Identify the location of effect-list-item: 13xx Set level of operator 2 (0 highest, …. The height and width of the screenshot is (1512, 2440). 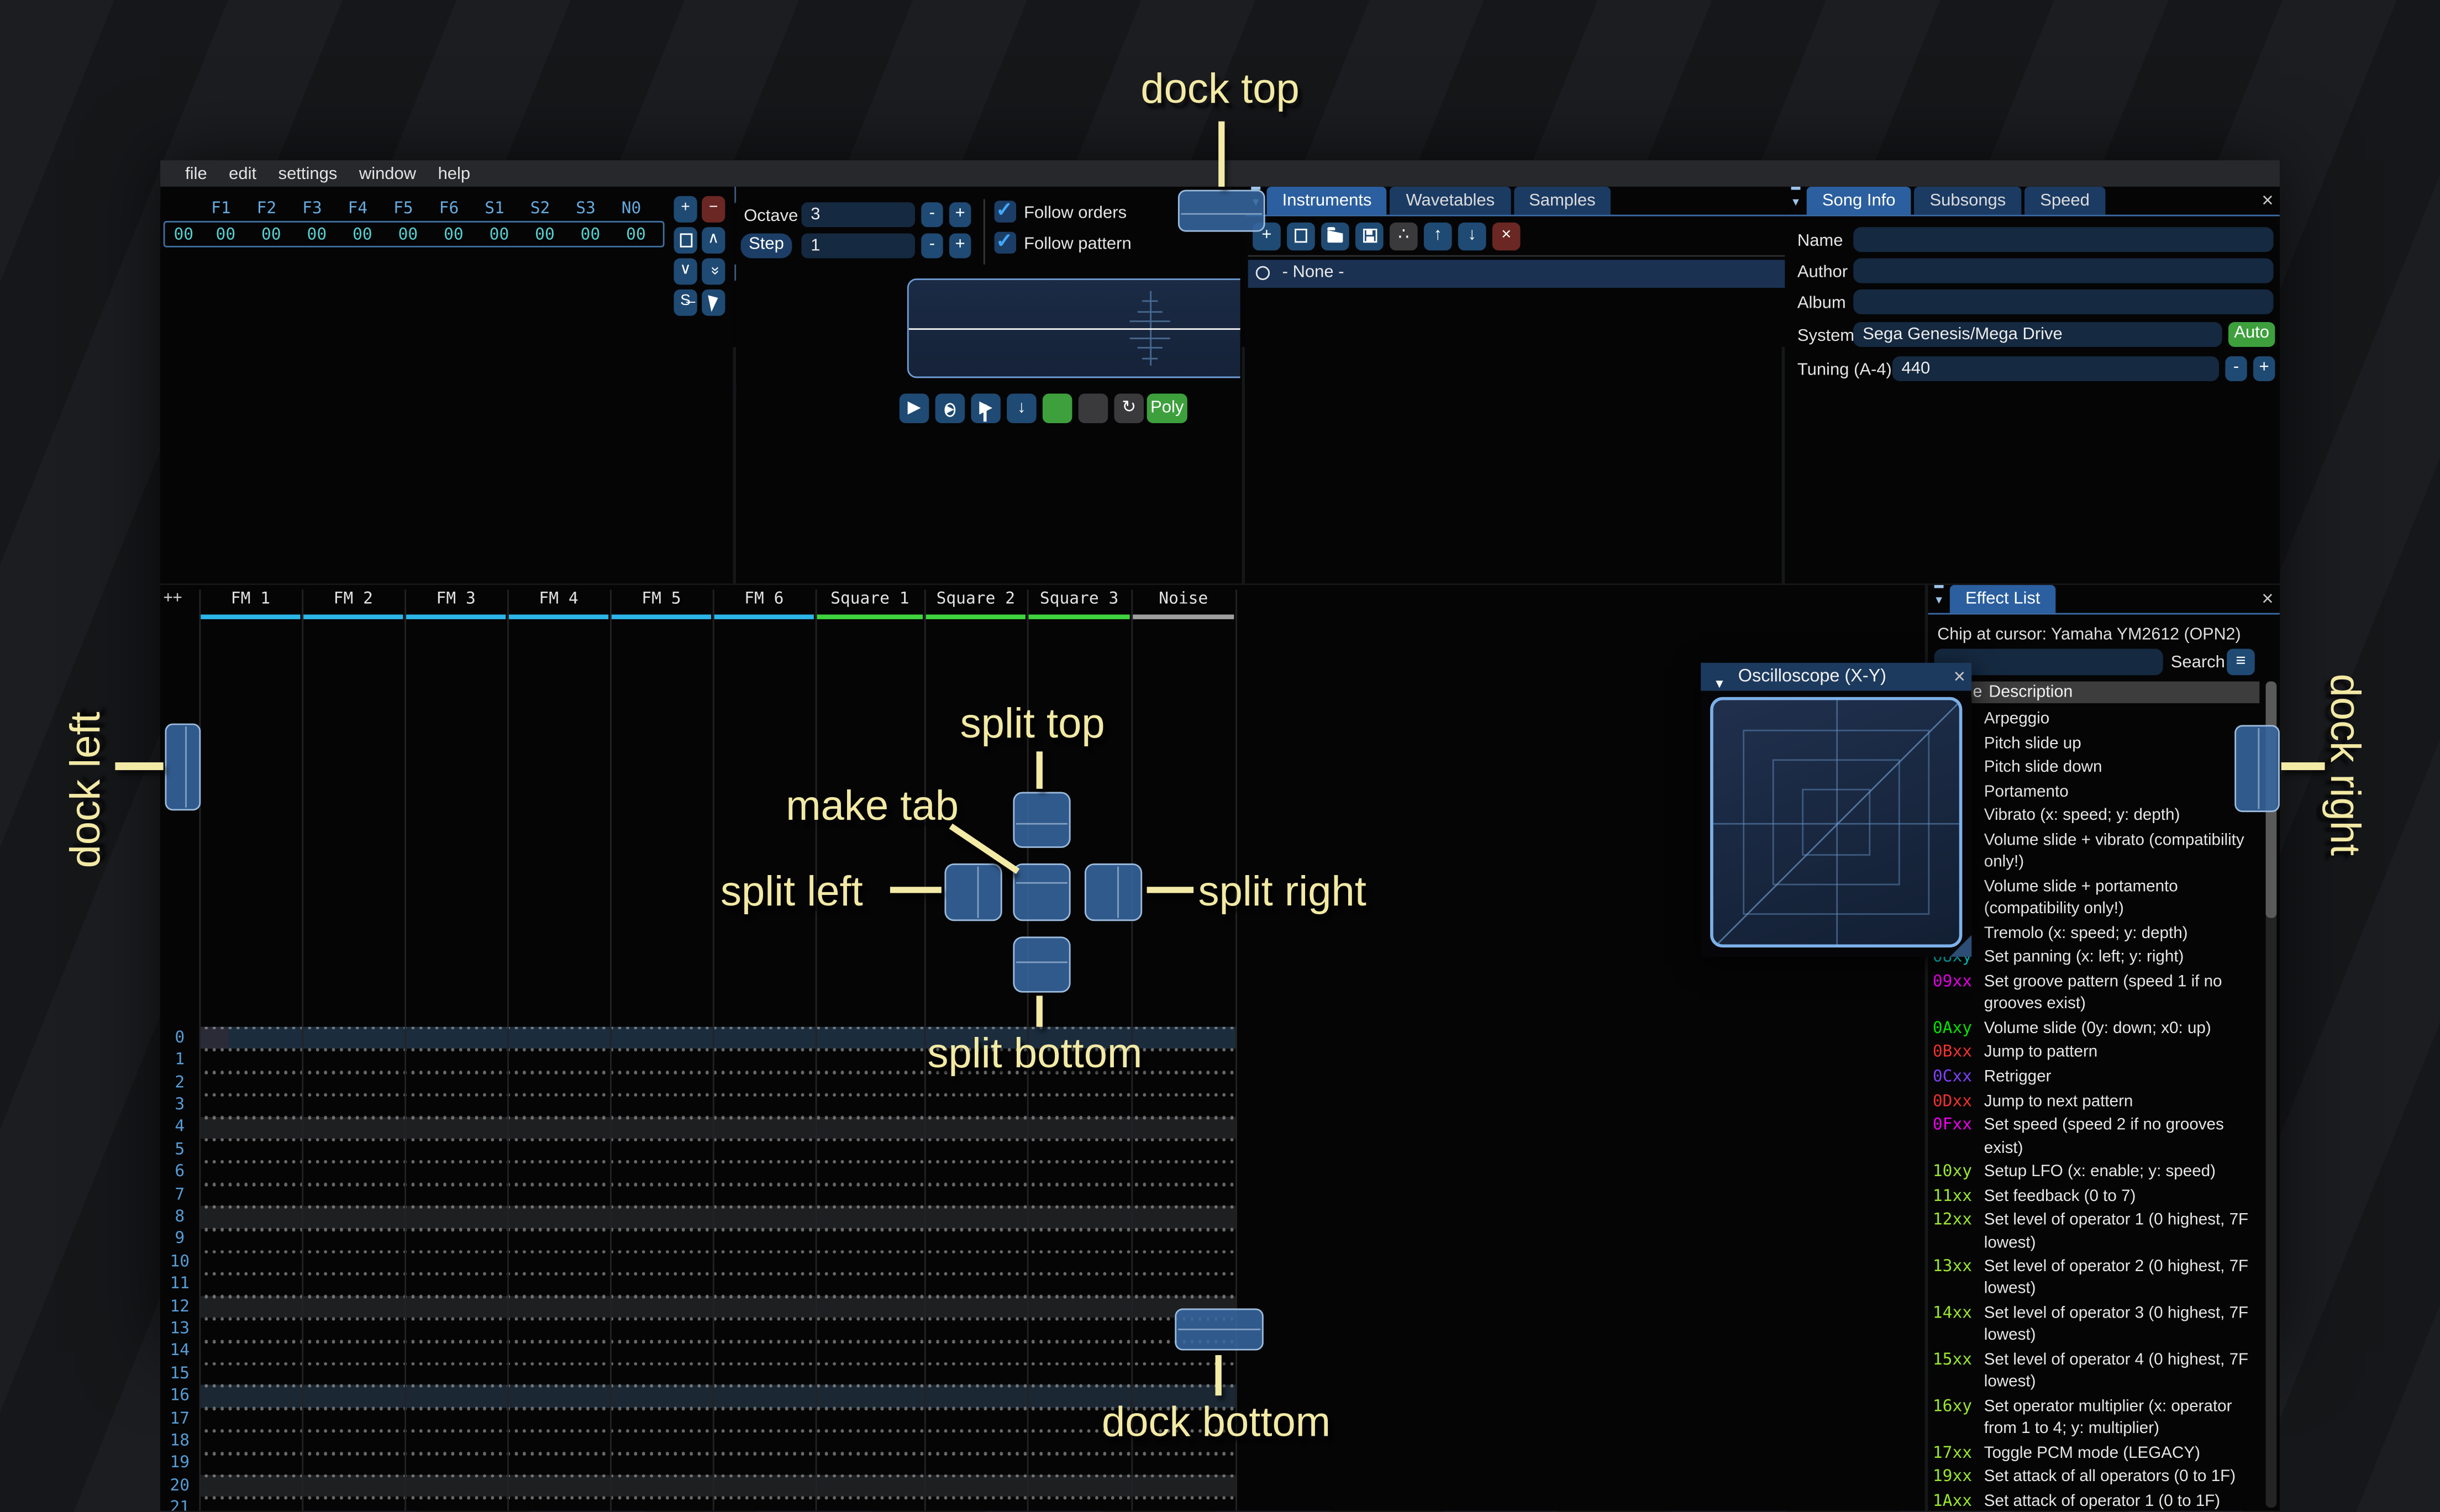
(2099, 1278).